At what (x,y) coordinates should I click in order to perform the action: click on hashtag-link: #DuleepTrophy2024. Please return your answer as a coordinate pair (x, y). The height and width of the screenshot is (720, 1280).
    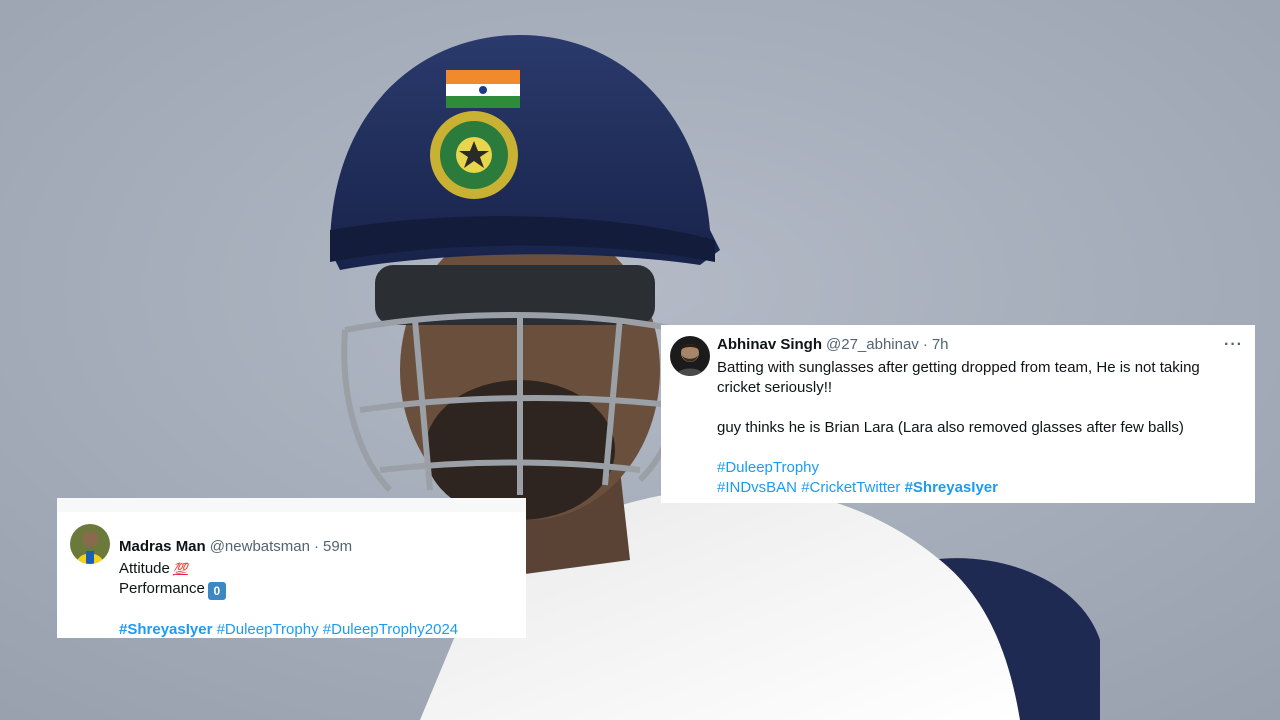
    Looking at the image, I should click on (390, 629).